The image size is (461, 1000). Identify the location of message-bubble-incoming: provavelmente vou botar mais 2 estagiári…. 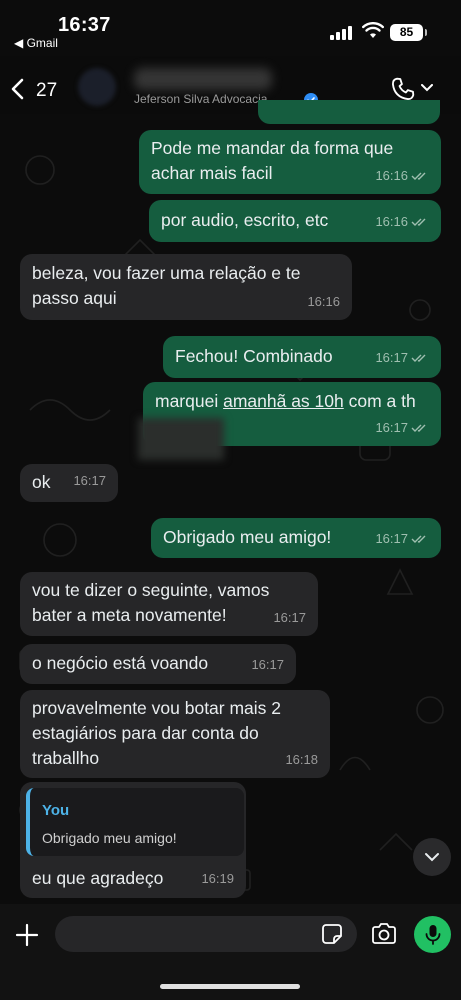
(175, 734).